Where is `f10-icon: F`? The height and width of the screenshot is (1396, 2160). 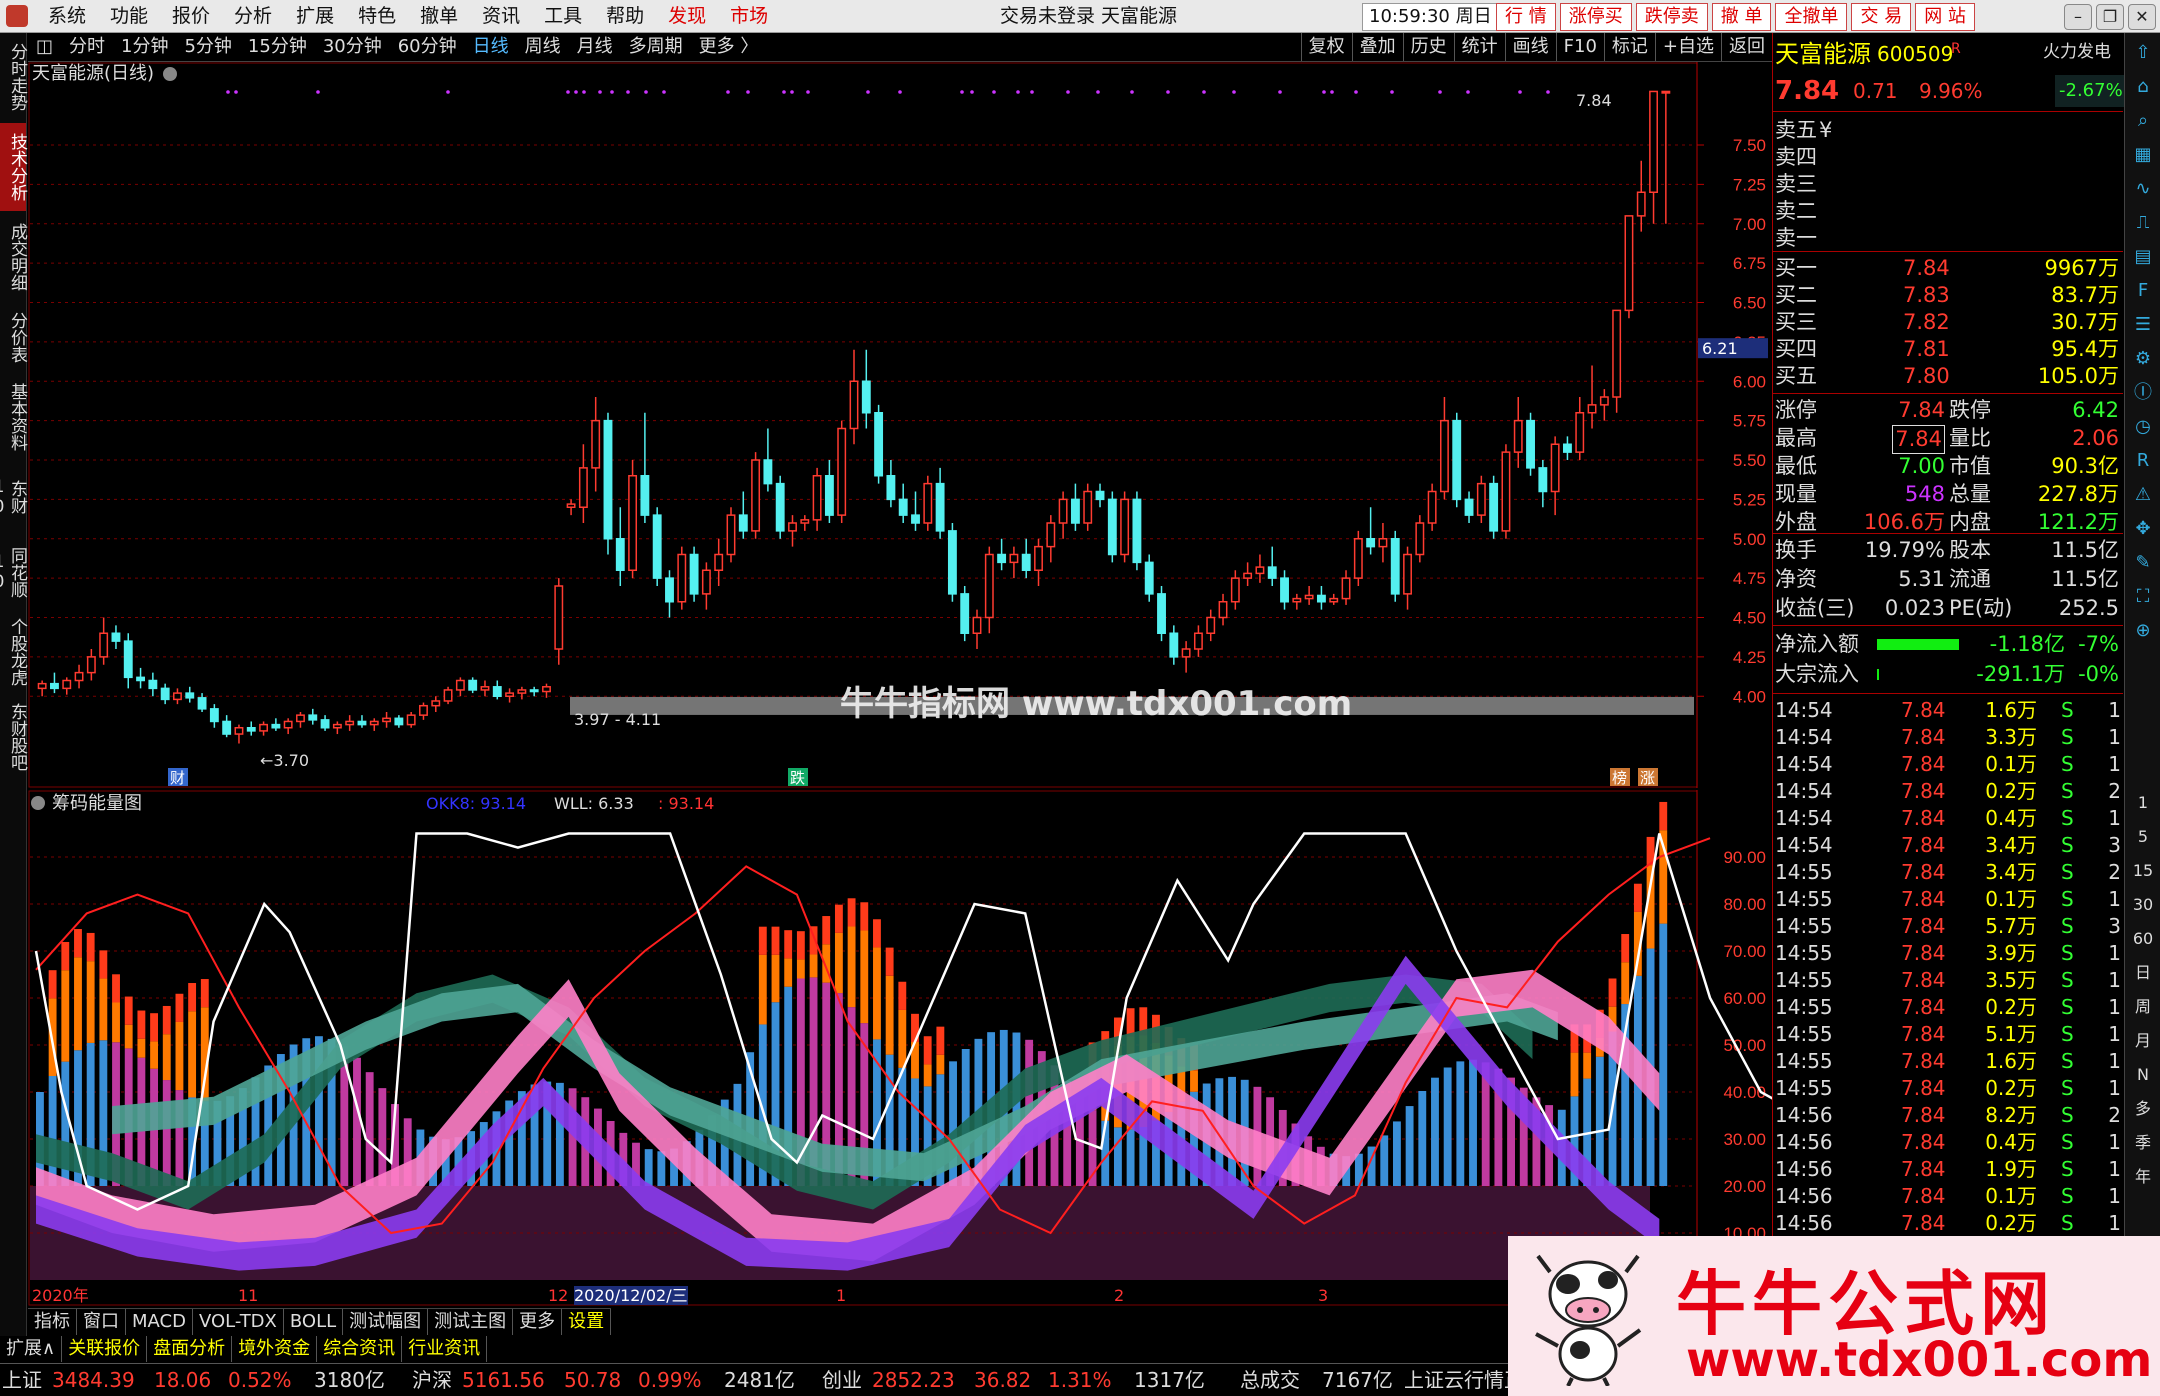 f10-icon: F is located at coordinates (2143, 291).